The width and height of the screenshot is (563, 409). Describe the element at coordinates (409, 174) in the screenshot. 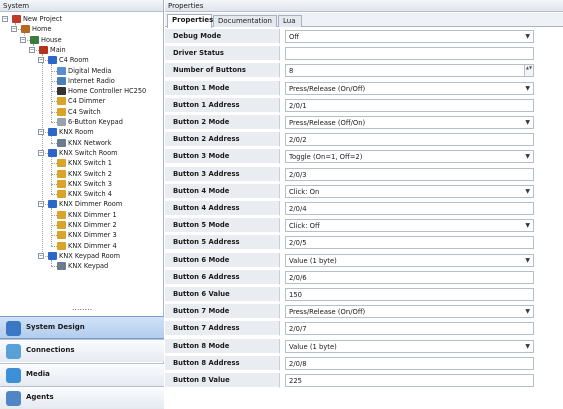

I see `property-input: 2/0/3` at that location.